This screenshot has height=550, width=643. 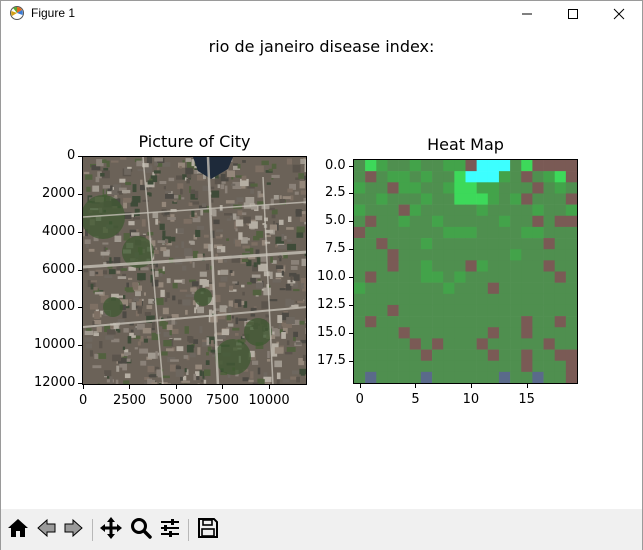 I want to click on heatmap-y-tick-label: 15.0, so click(x=331, y=332).